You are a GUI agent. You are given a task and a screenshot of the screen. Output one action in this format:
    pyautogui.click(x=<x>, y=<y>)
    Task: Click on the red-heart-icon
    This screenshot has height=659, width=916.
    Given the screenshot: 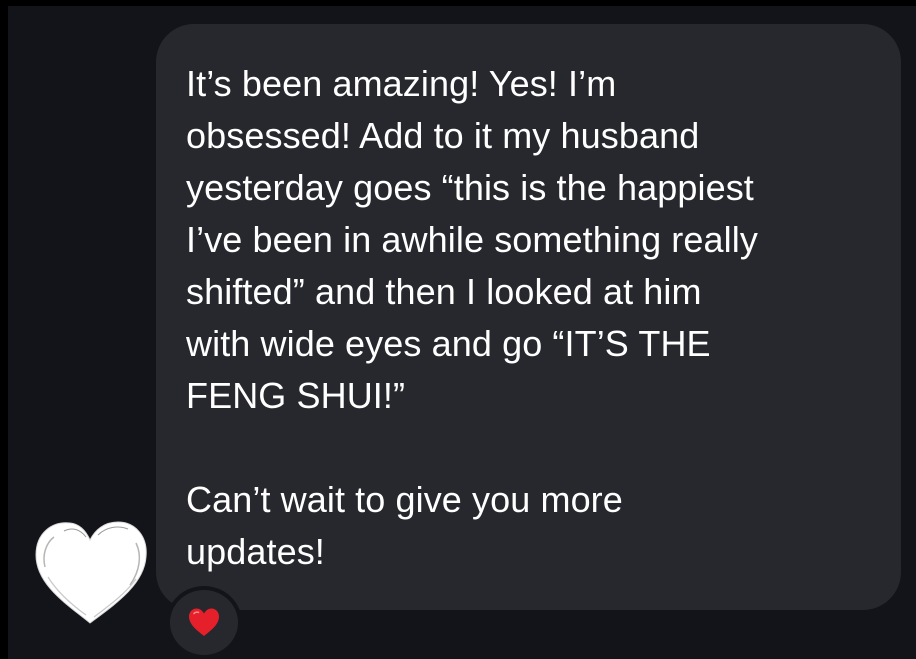 What is the action you would take?
    pyautogui.click(x=204, y=622)
    